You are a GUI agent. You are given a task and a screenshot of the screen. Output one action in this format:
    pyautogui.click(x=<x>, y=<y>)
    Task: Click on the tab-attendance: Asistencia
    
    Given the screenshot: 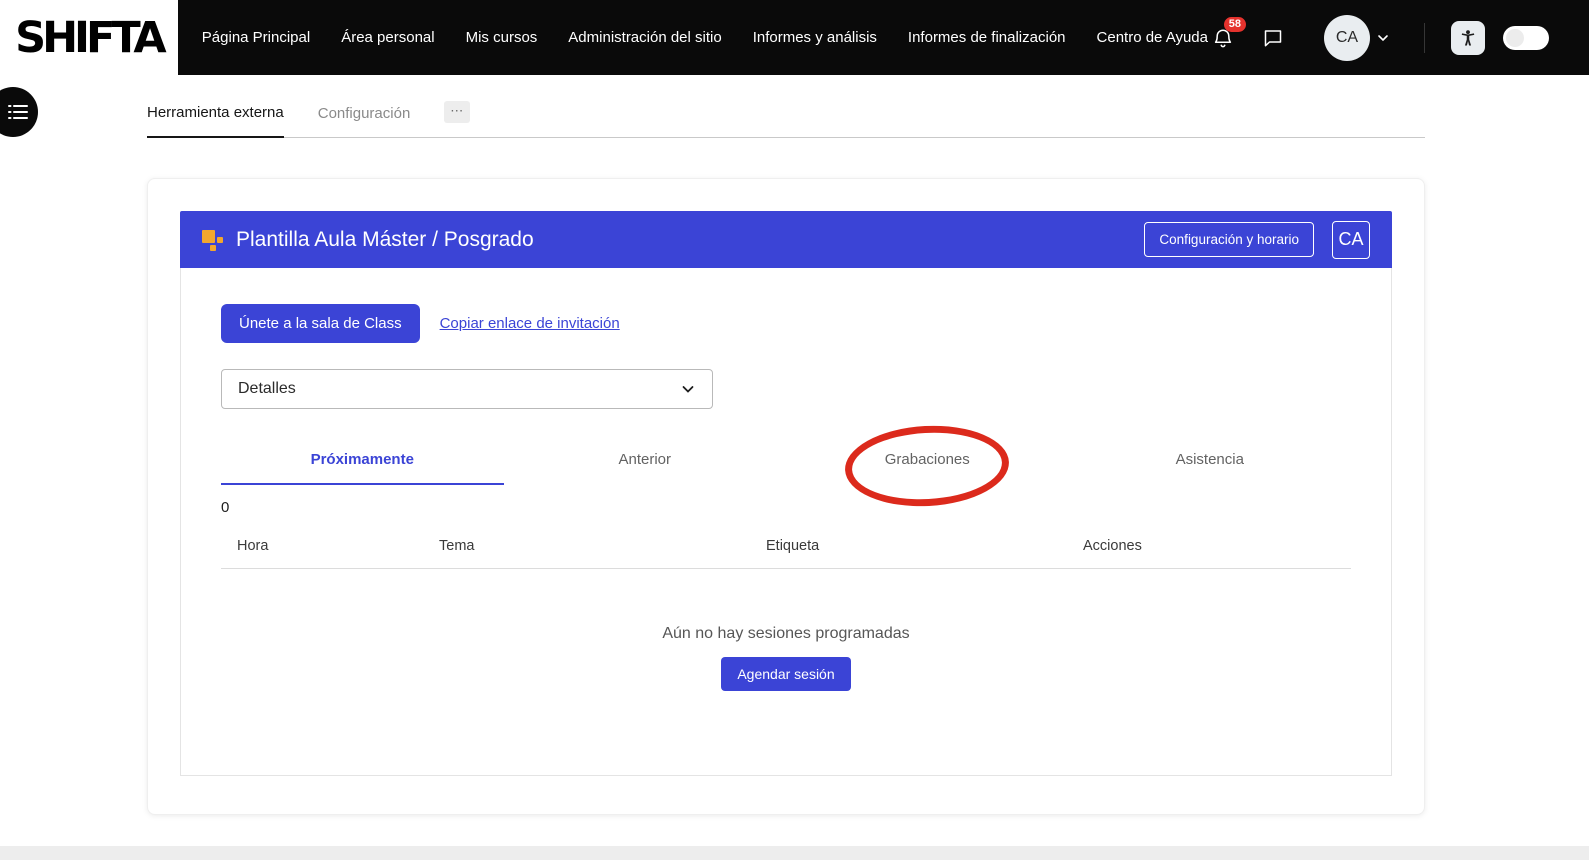 What is the action you would take?
    pyautogui.click(x=1210, y=468)
    